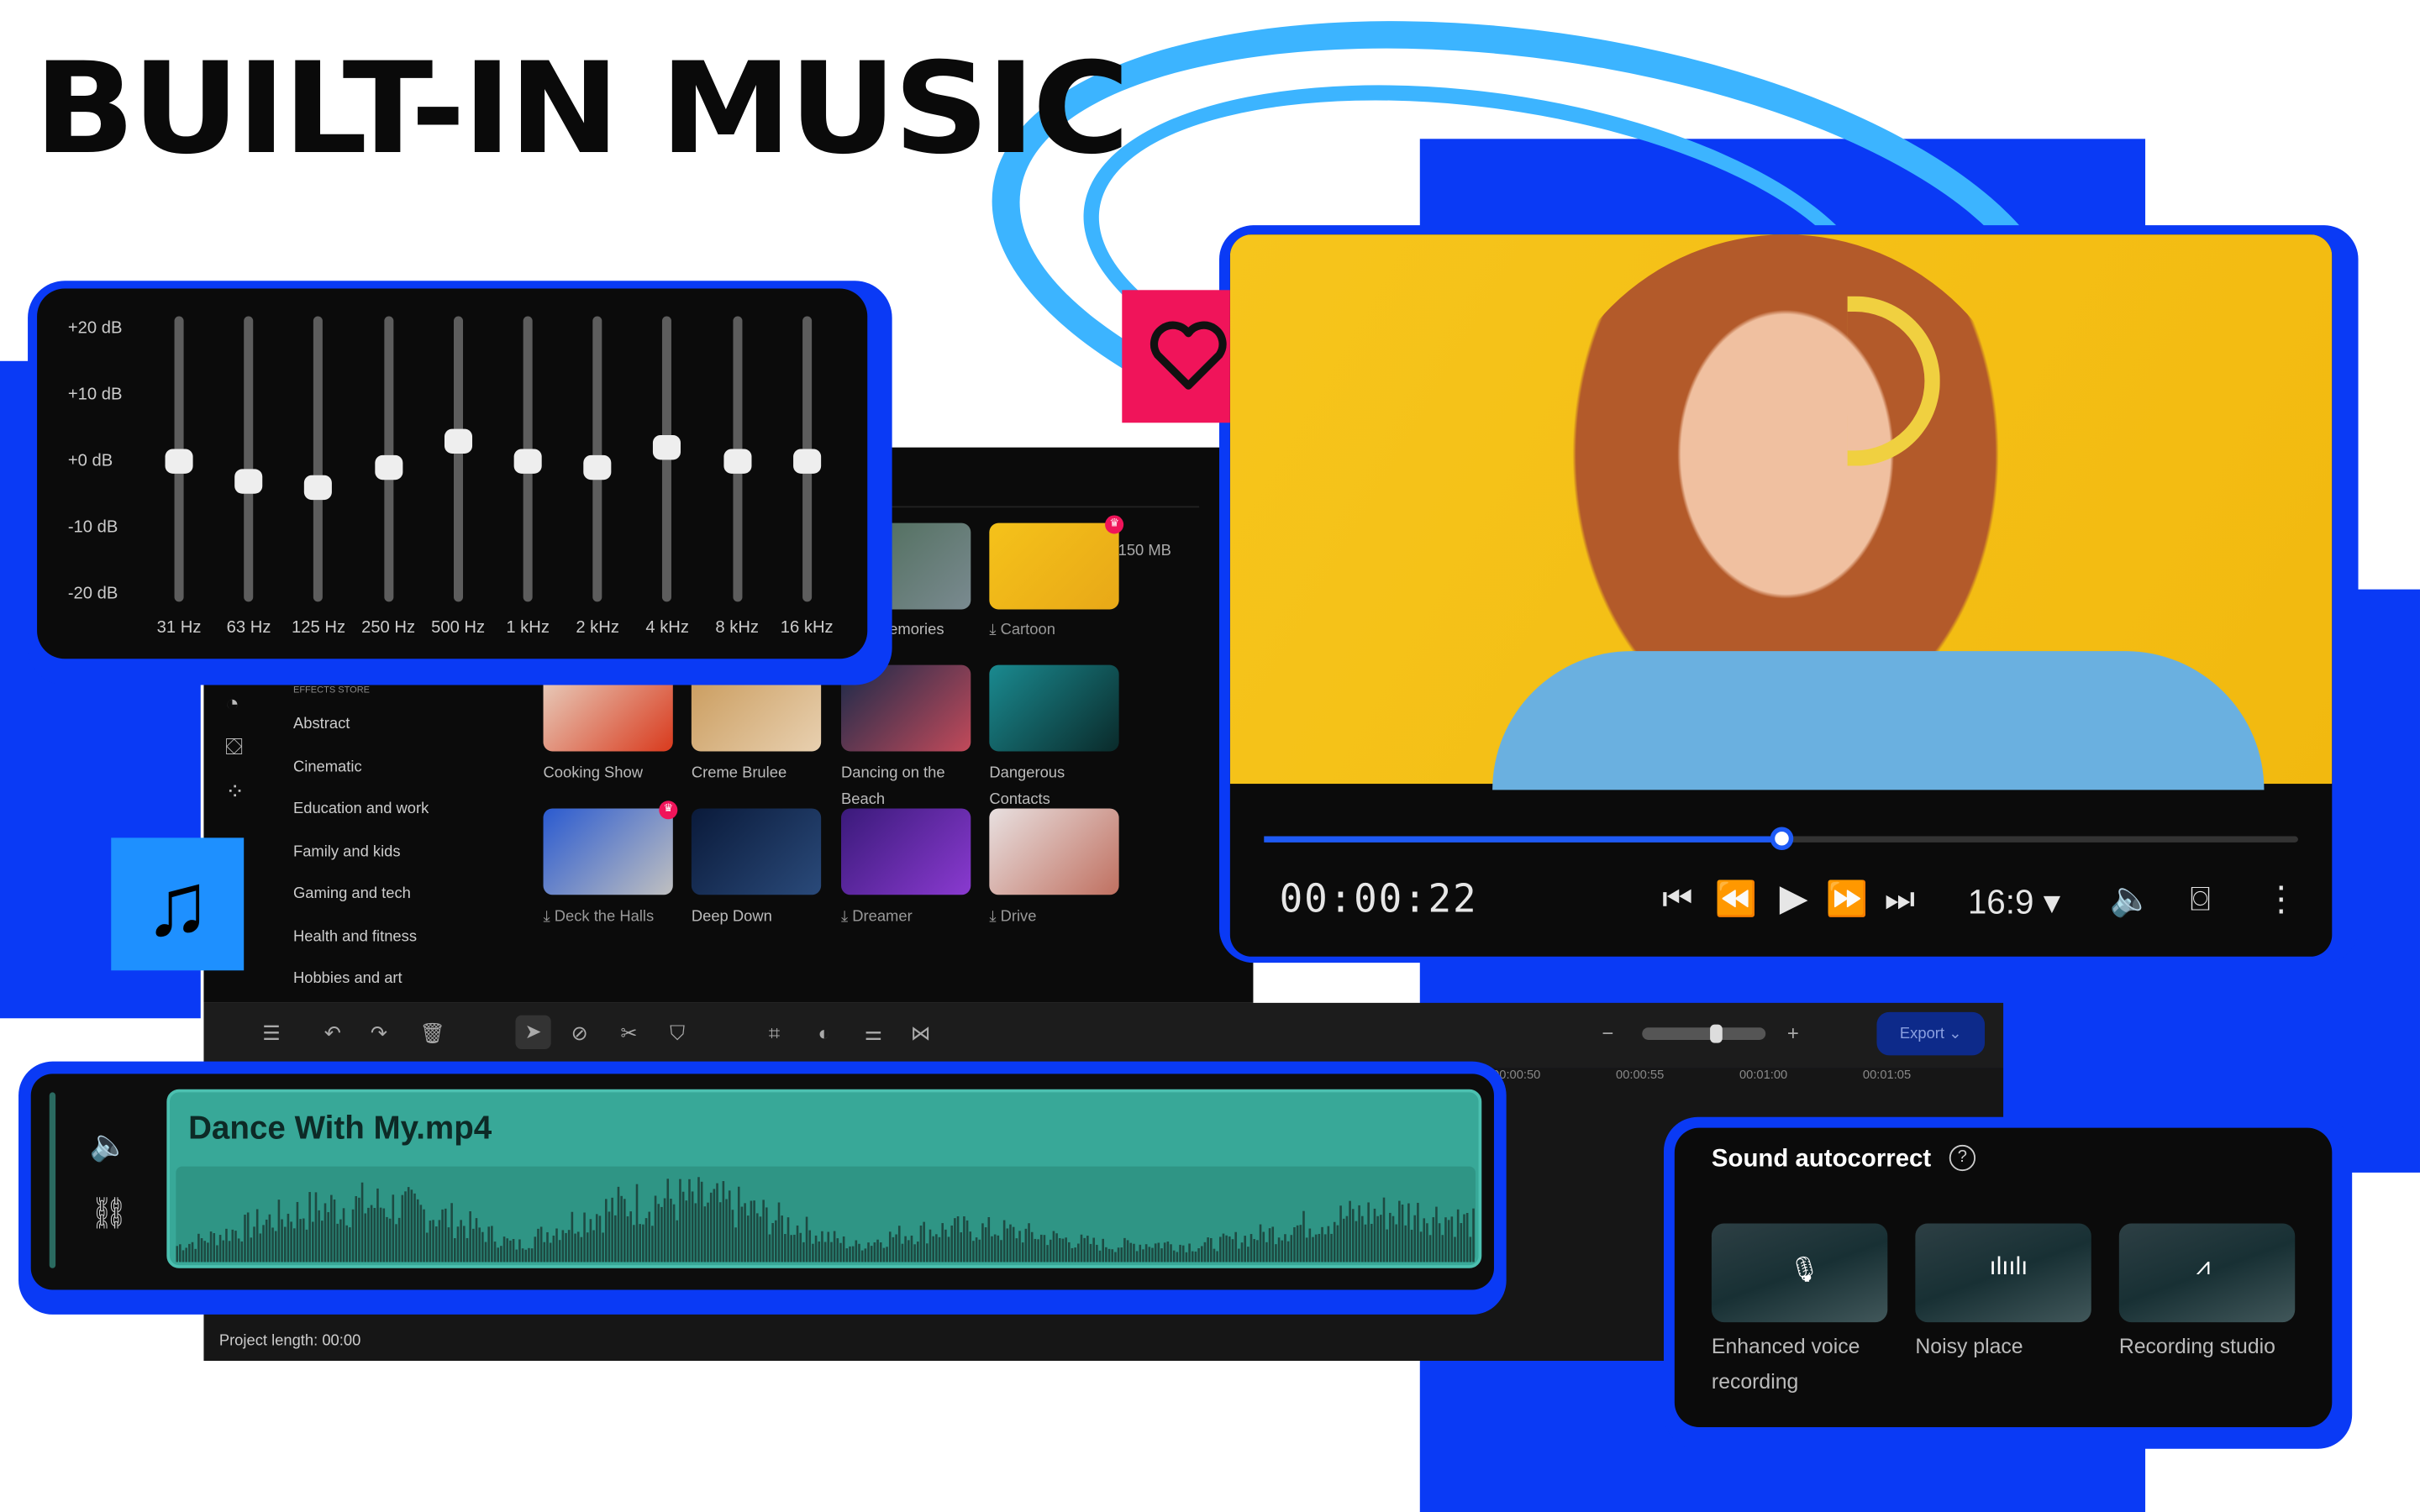  I want to click on select-tool-icon: ➤, so click(533, 1032).